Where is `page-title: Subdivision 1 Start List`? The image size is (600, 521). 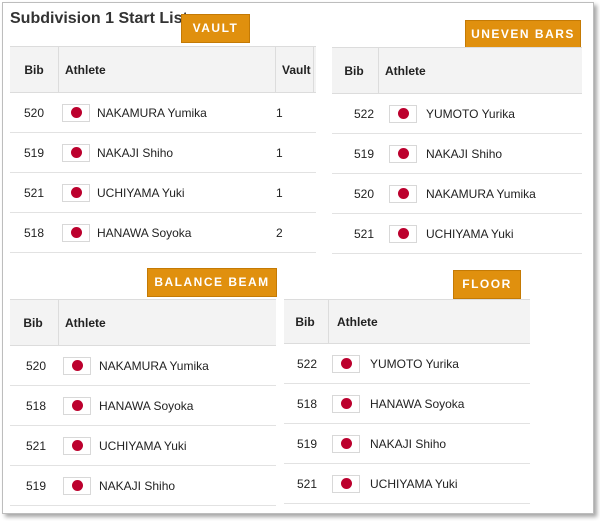 page-title: Subdivision 1 Start List is located at coordinates (99, 18).